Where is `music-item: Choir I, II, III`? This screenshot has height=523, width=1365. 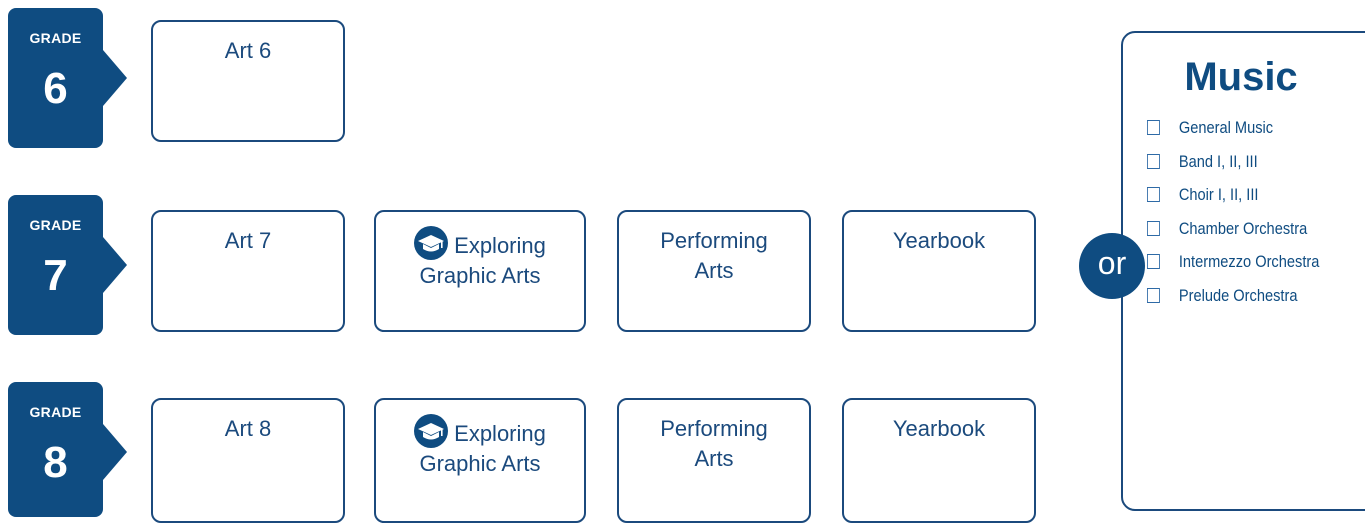 music-item: Choir I, II, III is located at coordinates (1233, 202).